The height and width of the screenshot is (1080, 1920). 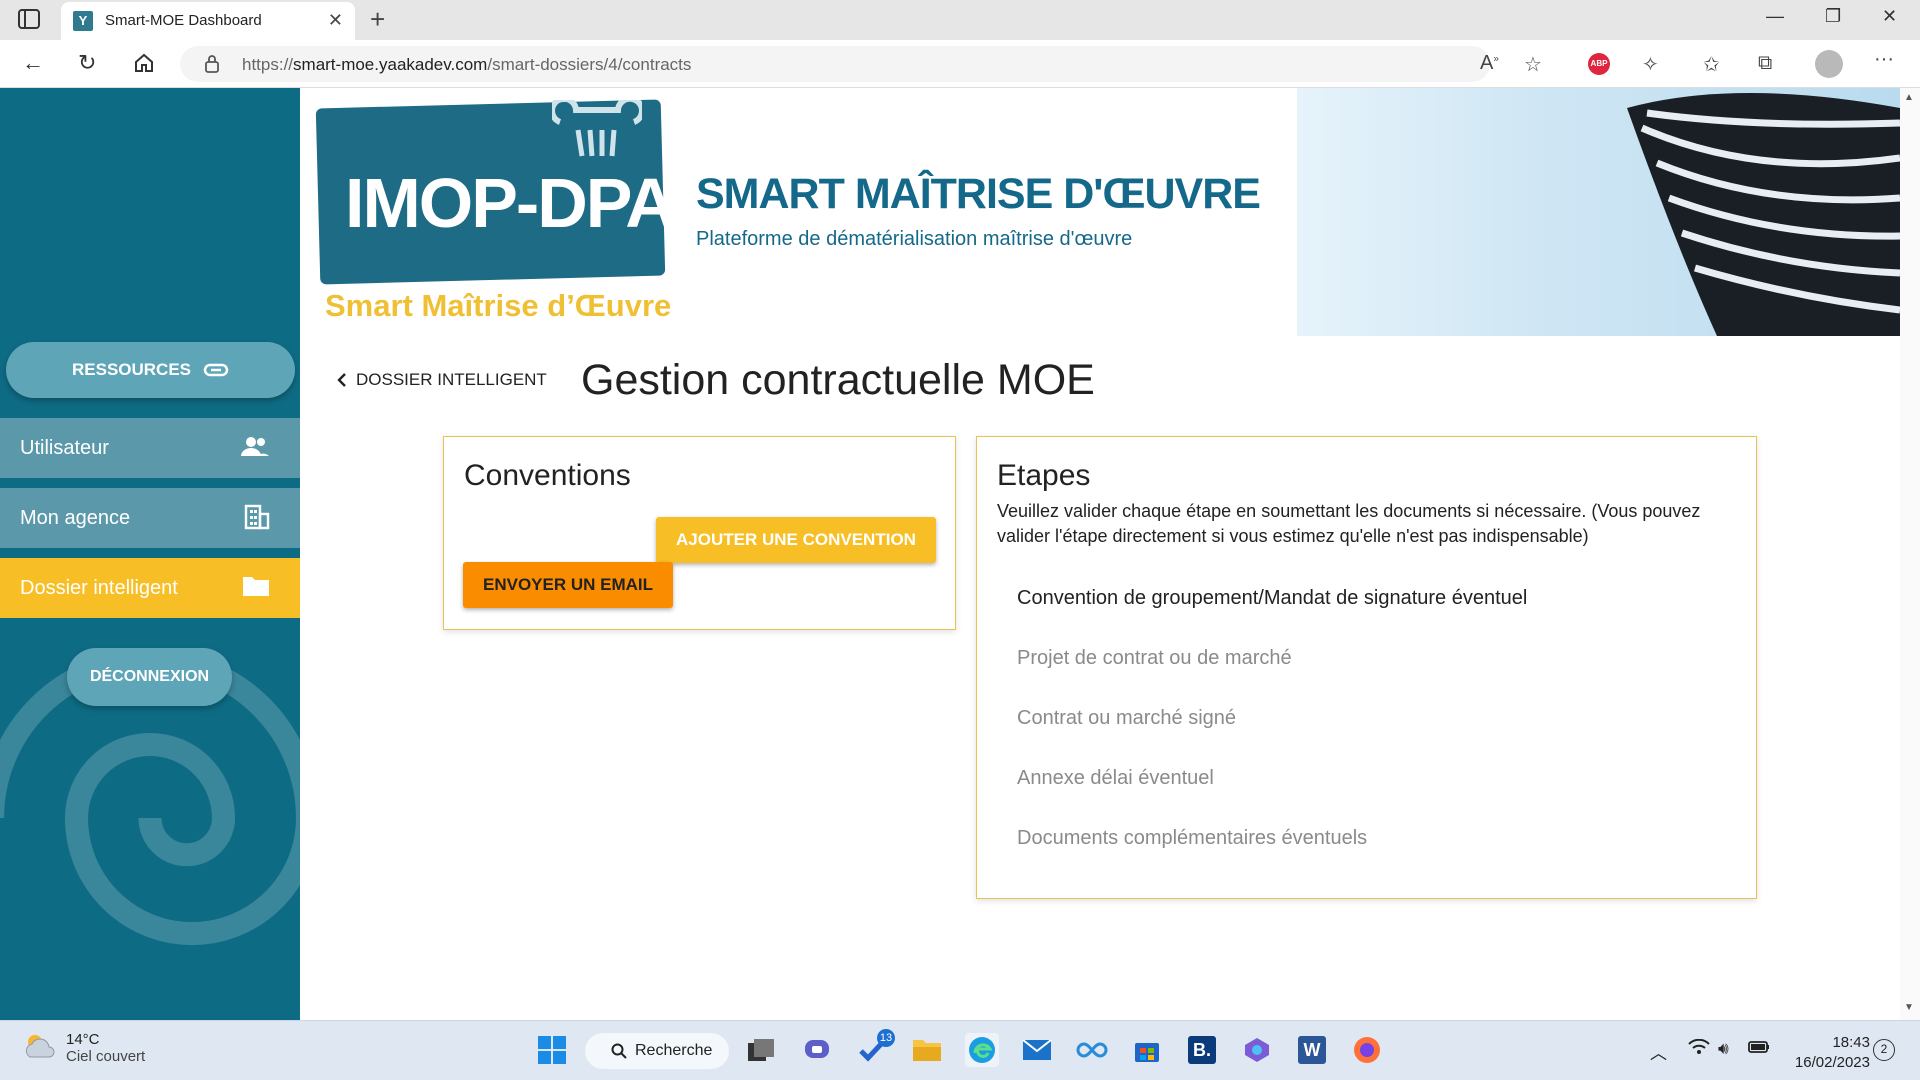 I want to click on building-icon, so click(x=257, y=517).